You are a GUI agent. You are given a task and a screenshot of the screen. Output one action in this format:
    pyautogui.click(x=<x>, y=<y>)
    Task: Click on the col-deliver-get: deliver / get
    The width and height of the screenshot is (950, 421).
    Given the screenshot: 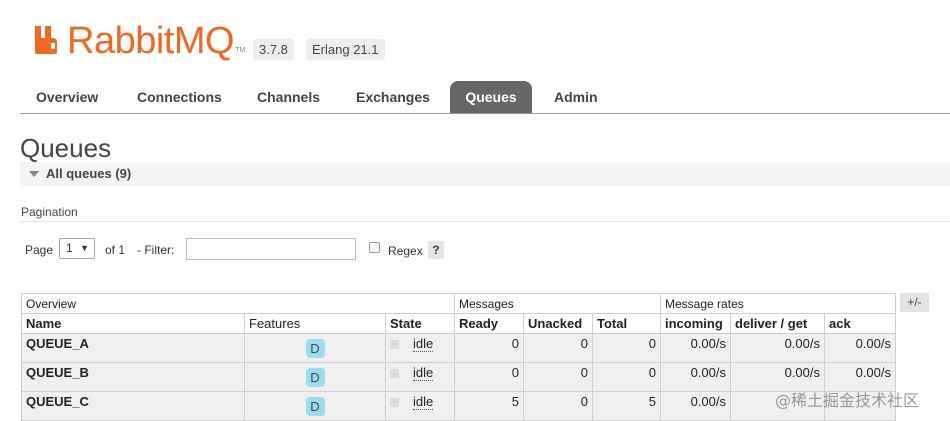 What is the action you would take?
    pyautogui.click(x=777, y=323)
    